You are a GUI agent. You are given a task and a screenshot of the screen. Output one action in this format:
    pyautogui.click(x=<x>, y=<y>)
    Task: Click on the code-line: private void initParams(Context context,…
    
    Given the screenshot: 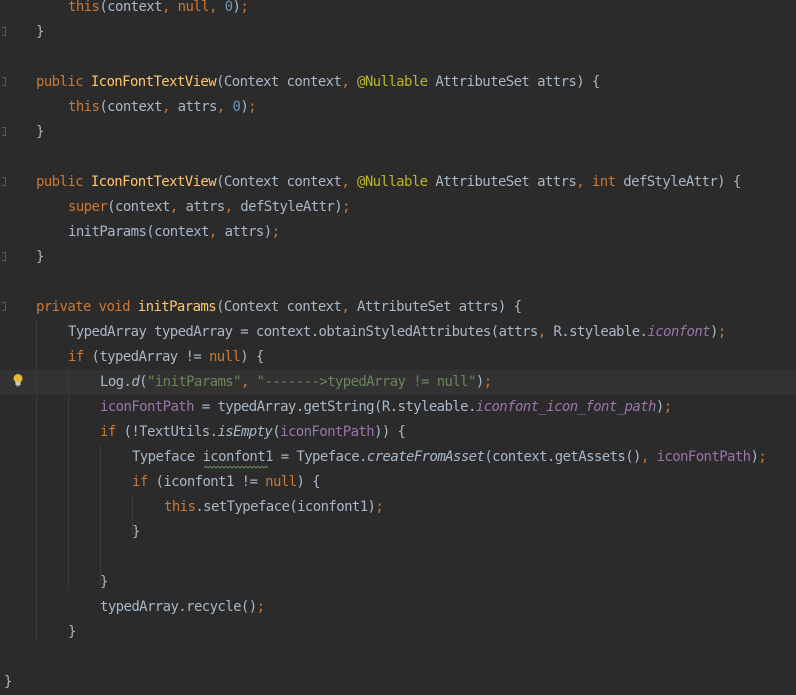 What is the action you would take?
    pyautogui.click(x=398, y=307)
    